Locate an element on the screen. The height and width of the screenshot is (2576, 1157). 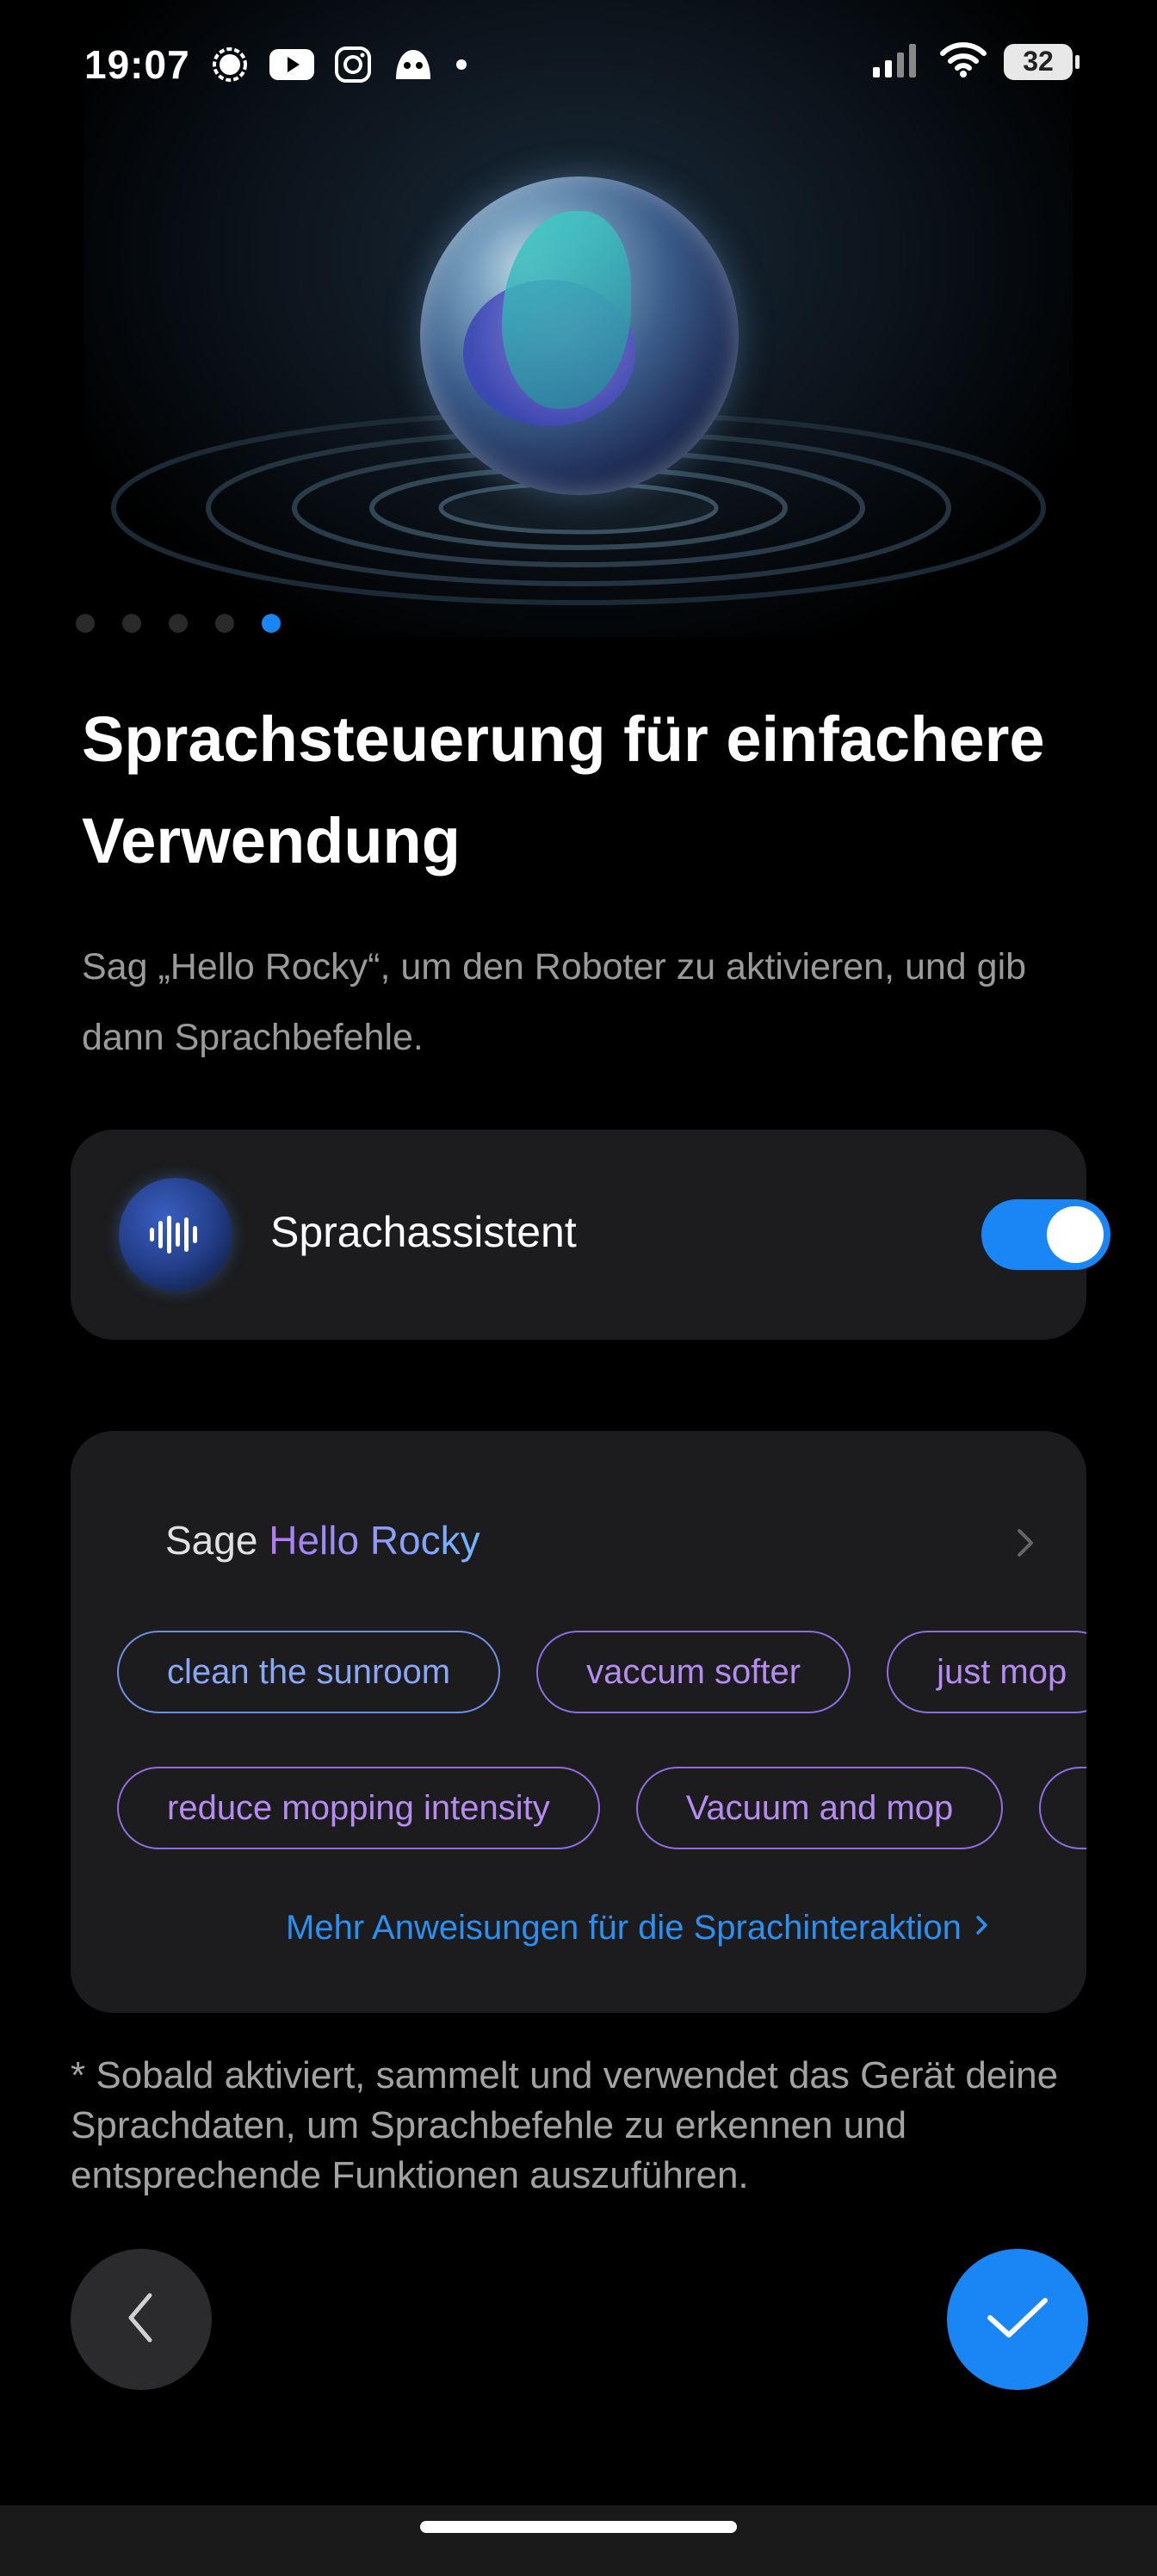
navigation-bar is located at coordinates (579, 2541).